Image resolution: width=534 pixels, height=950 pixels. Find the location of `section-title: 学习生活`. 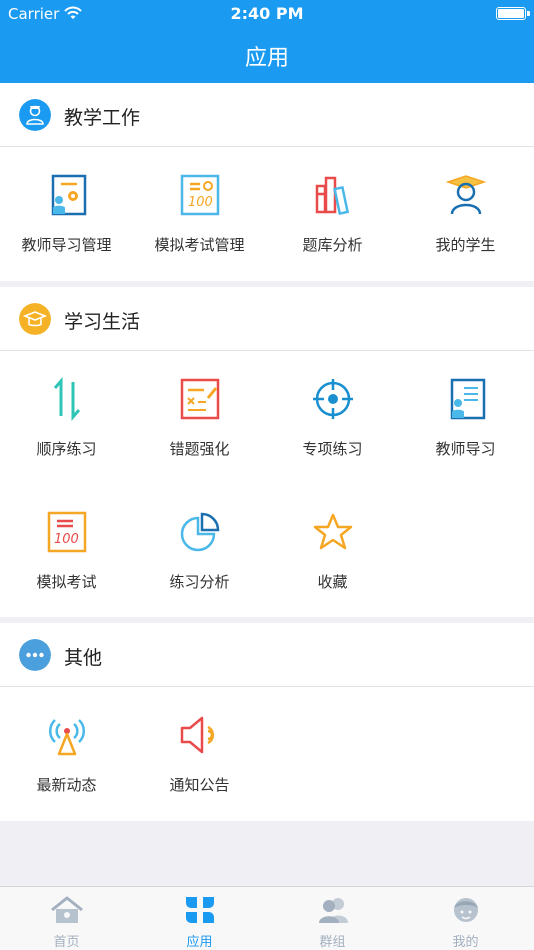

section-title: 学习生活 is located at coordinates (102, 322).